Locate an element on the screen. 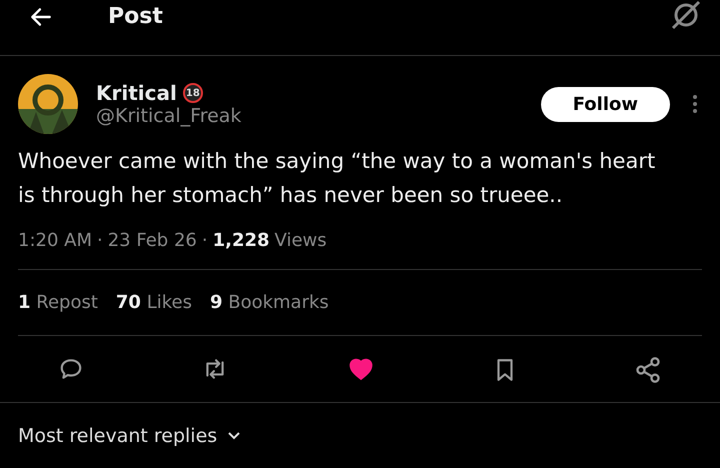 Image resolution: width=720 pixels, height=468 pixels. post-text: Whoever came with the saying “the way to a woman's heart is through her stomach” has never been so trueee.. is located at coordinates (337, 178).